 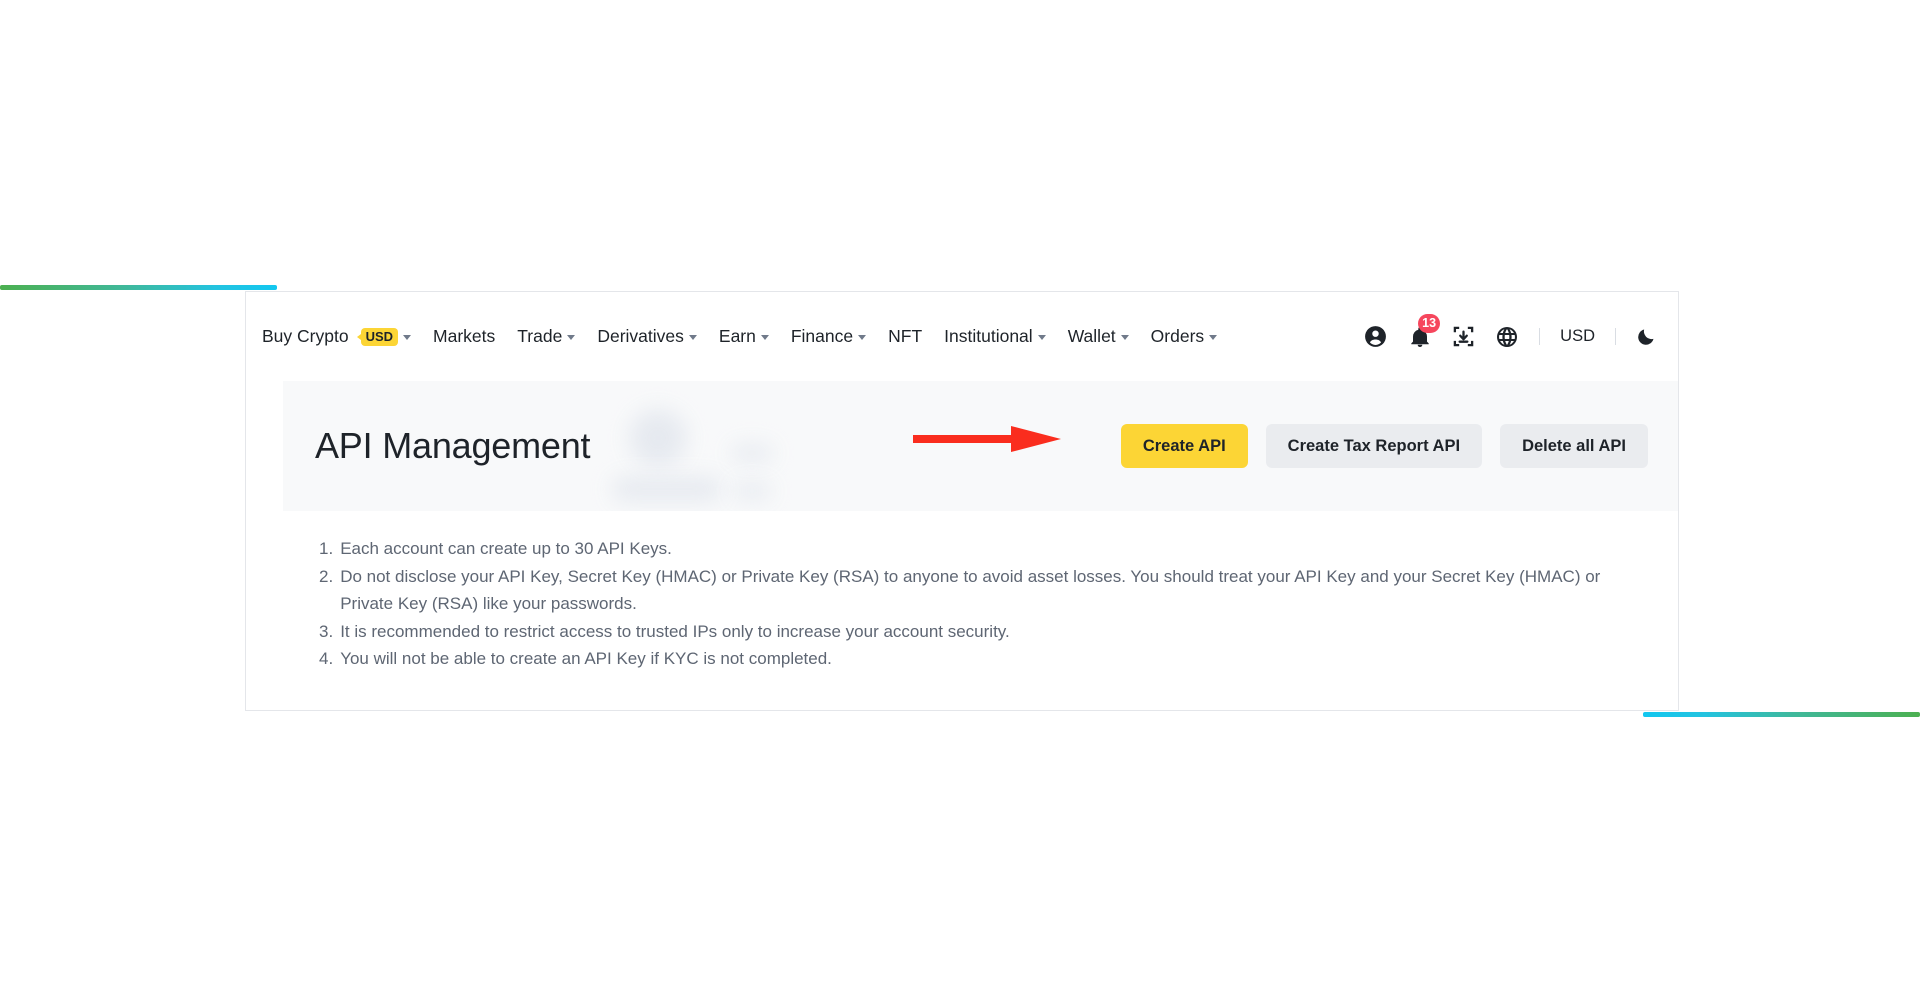 What do you see at coordinates (453, 445) in the screenshot?
I see `page-title: API Management` at bounding box center [453, 445].